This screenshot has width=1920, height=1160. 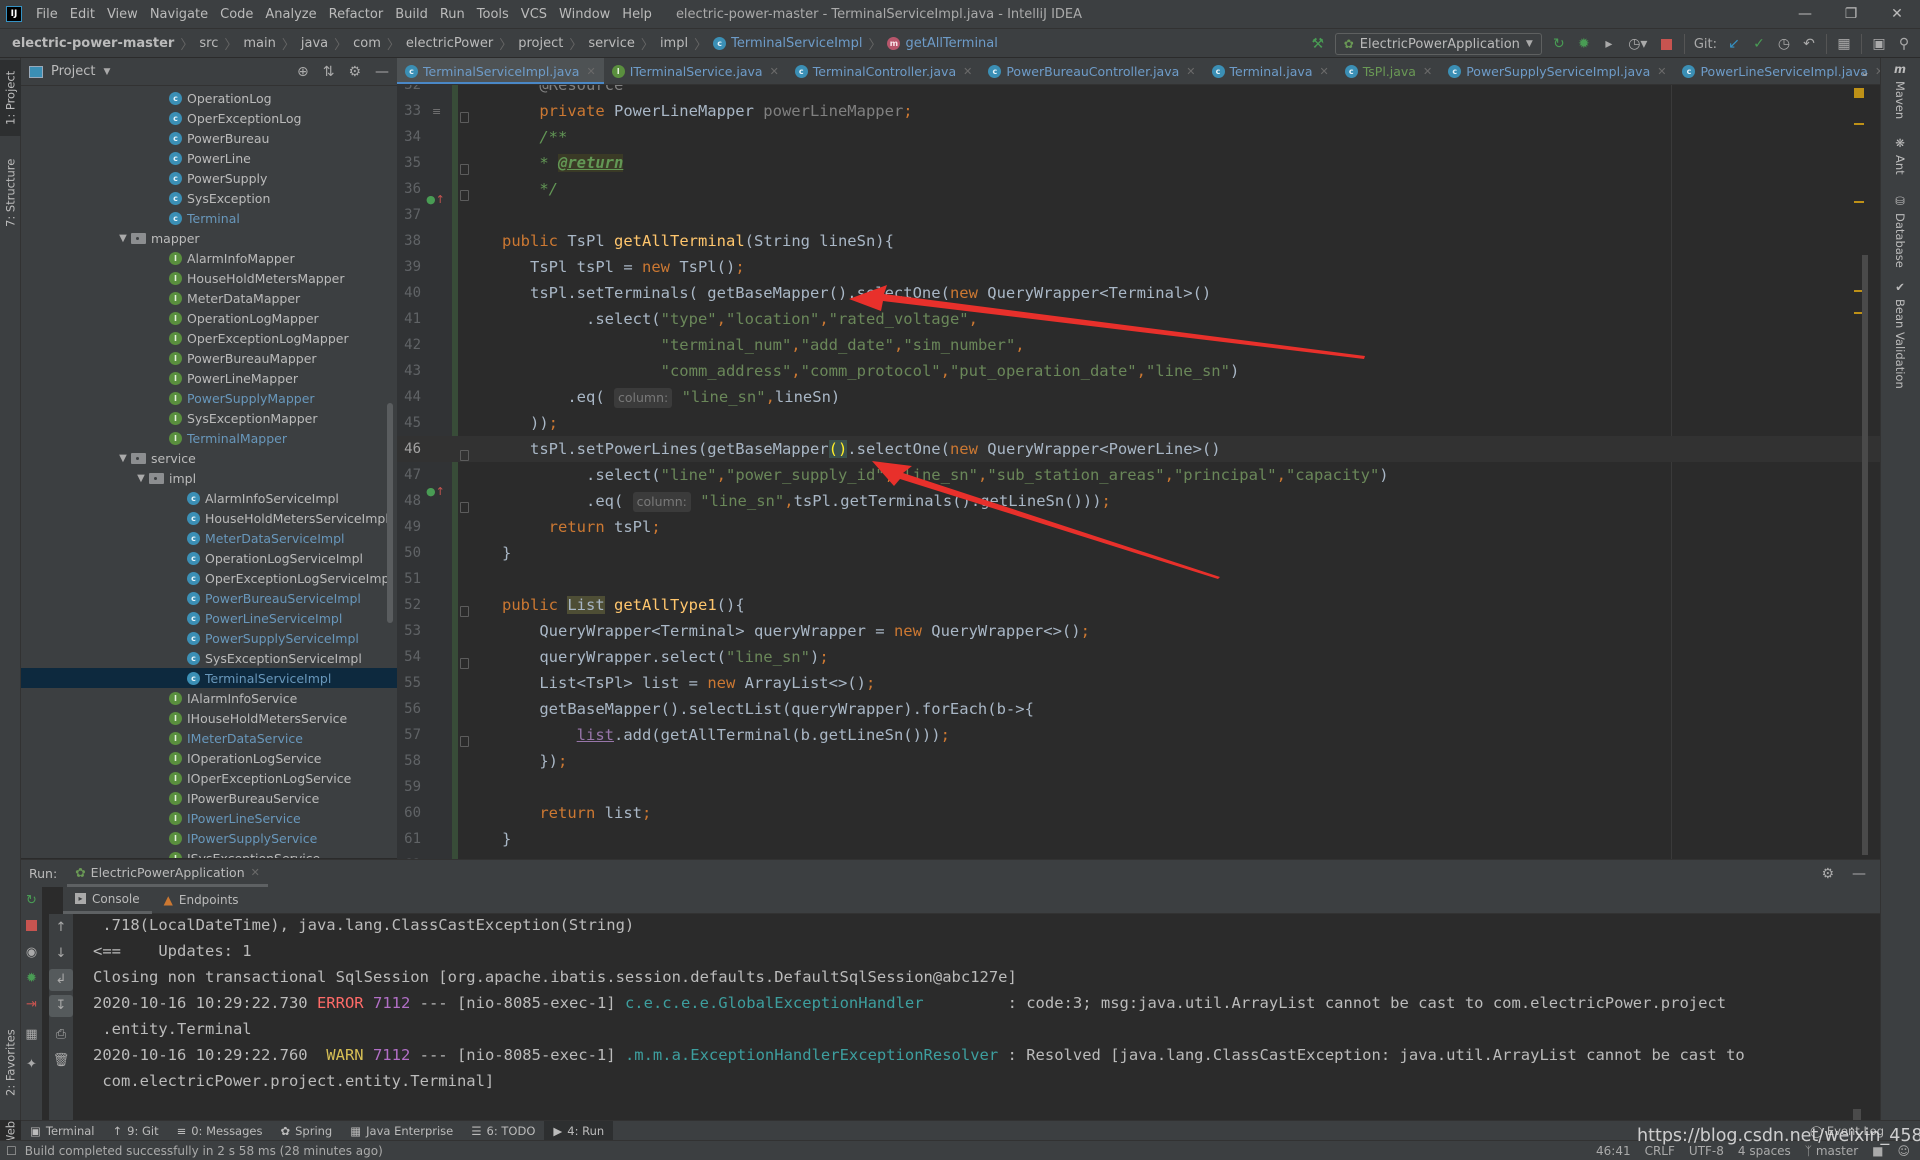 What do you see at coordinates (209, 398) in the screenshot?
I see `tree-item: I PowerSupplyMapper` at bounding box center [209, 398].